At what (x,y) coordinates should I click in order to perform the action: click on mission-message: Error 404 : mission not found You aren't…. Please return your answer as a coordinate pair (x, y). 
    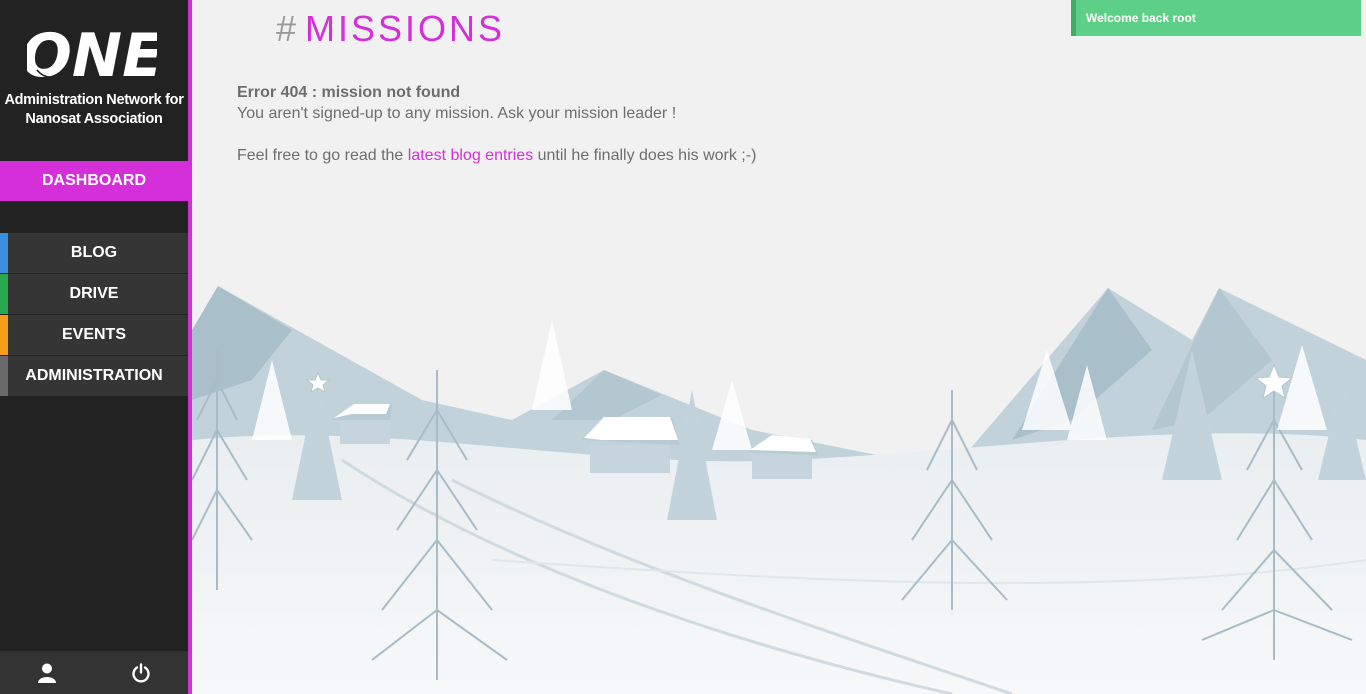
    Looking at the image, I should click on (496, 124).